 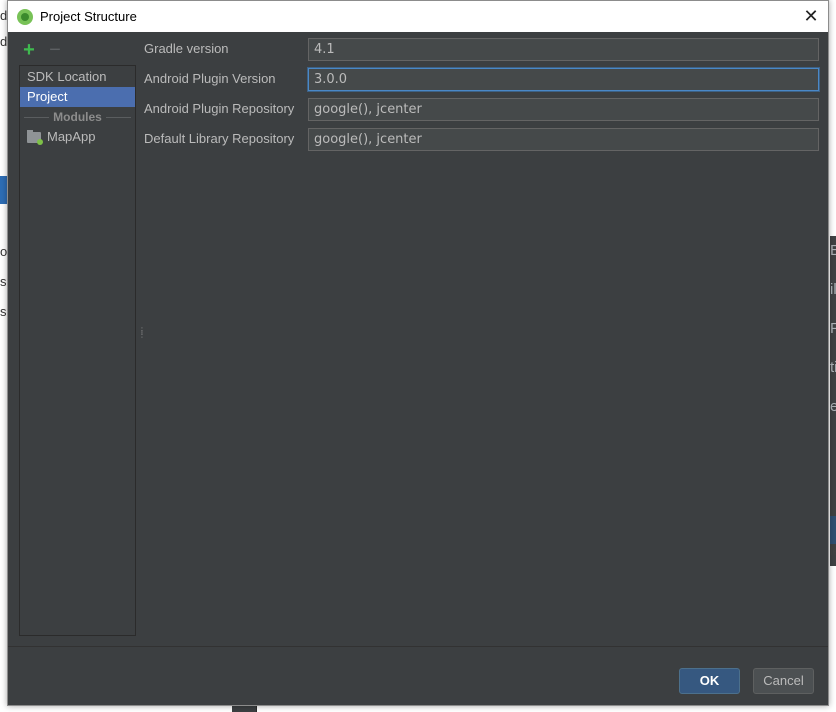 I want to click on add-icon: +, so click(x=29, y=50).